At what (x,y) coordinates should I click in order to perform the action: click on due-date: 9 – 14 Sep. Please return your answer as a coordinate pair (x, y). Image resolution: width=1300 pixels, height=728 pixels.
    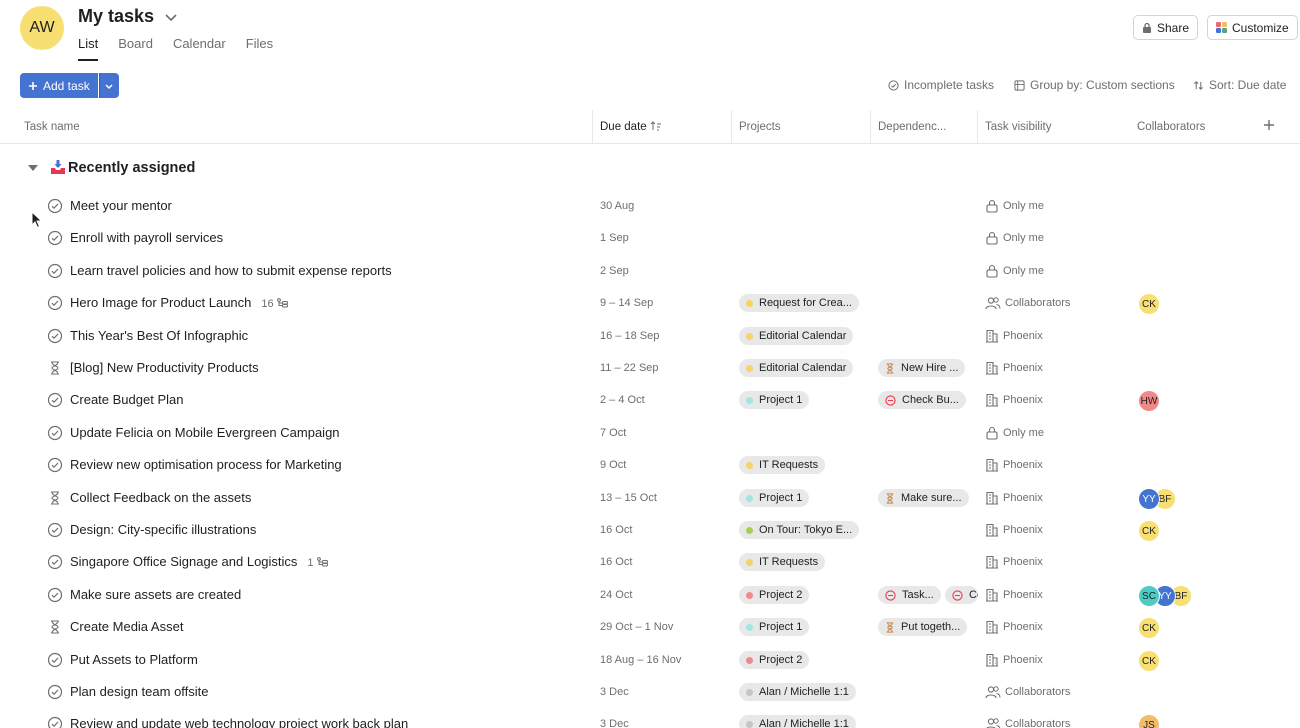
    Looking at the image, I should click on (626, 303).